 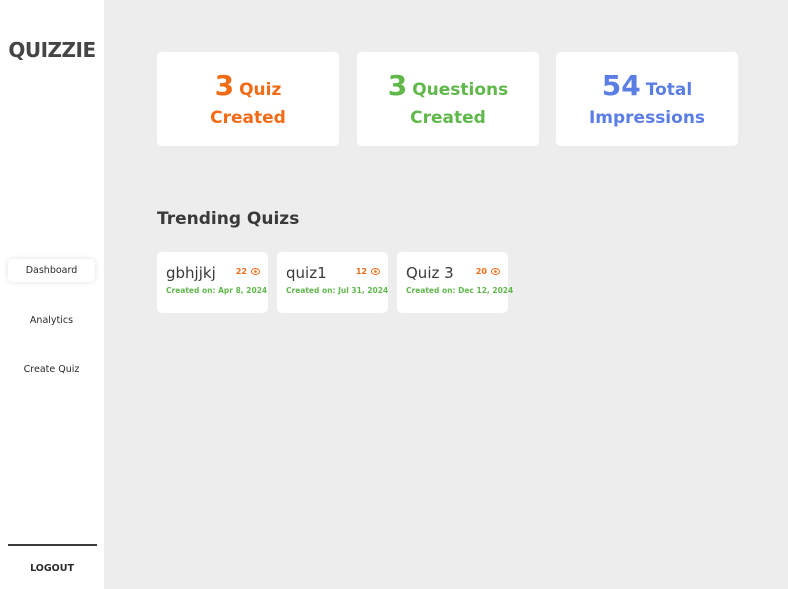 I want to click on quiz-created-date: Created on: Dec 12, 2024, so click(x=460, y=290).